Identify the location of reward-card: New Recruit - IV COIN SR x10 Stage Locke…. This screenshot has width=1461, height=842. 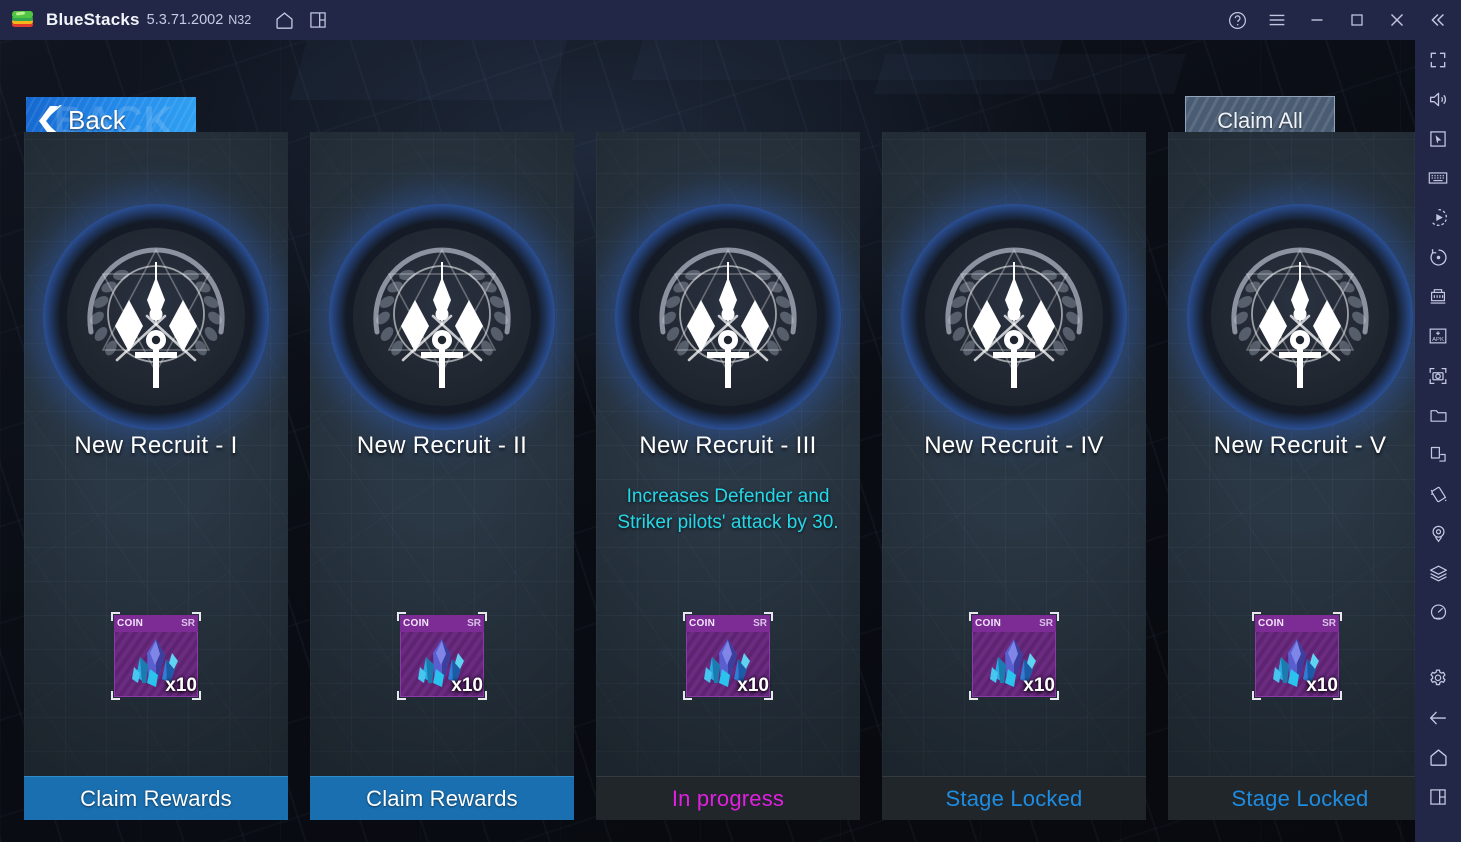
(1014, 476).